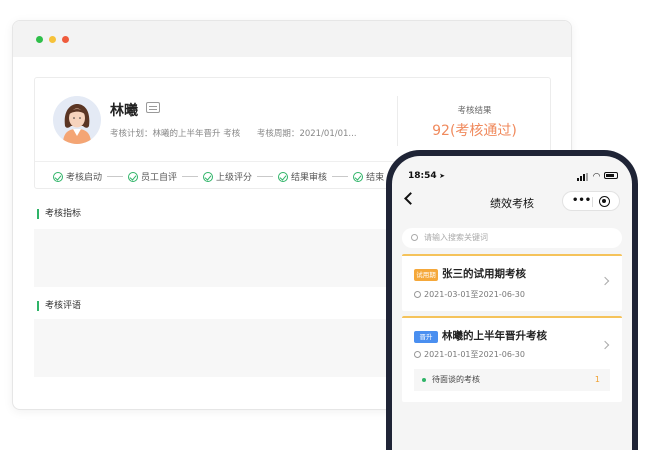 The image size is (645, 462). Describe the element at coordinates (581, 200) in the screenshot. I see `more-icon: •••` at that location.